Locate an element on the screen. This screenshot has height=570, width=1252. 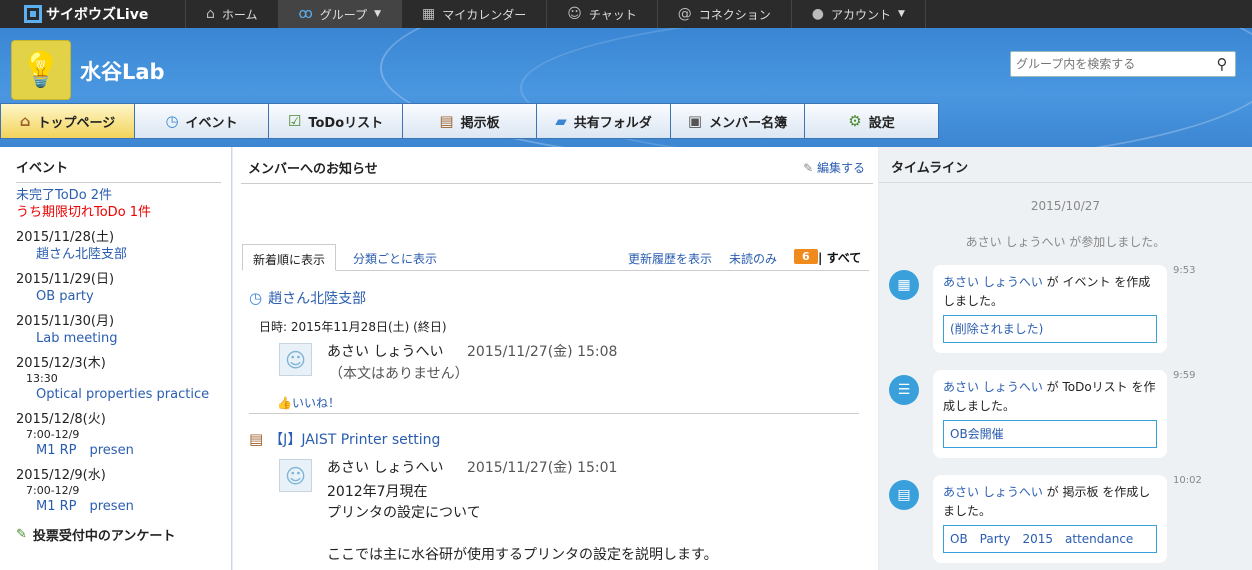
post-body-line: 2012年7月現在 is located at coordinates (377, 492).